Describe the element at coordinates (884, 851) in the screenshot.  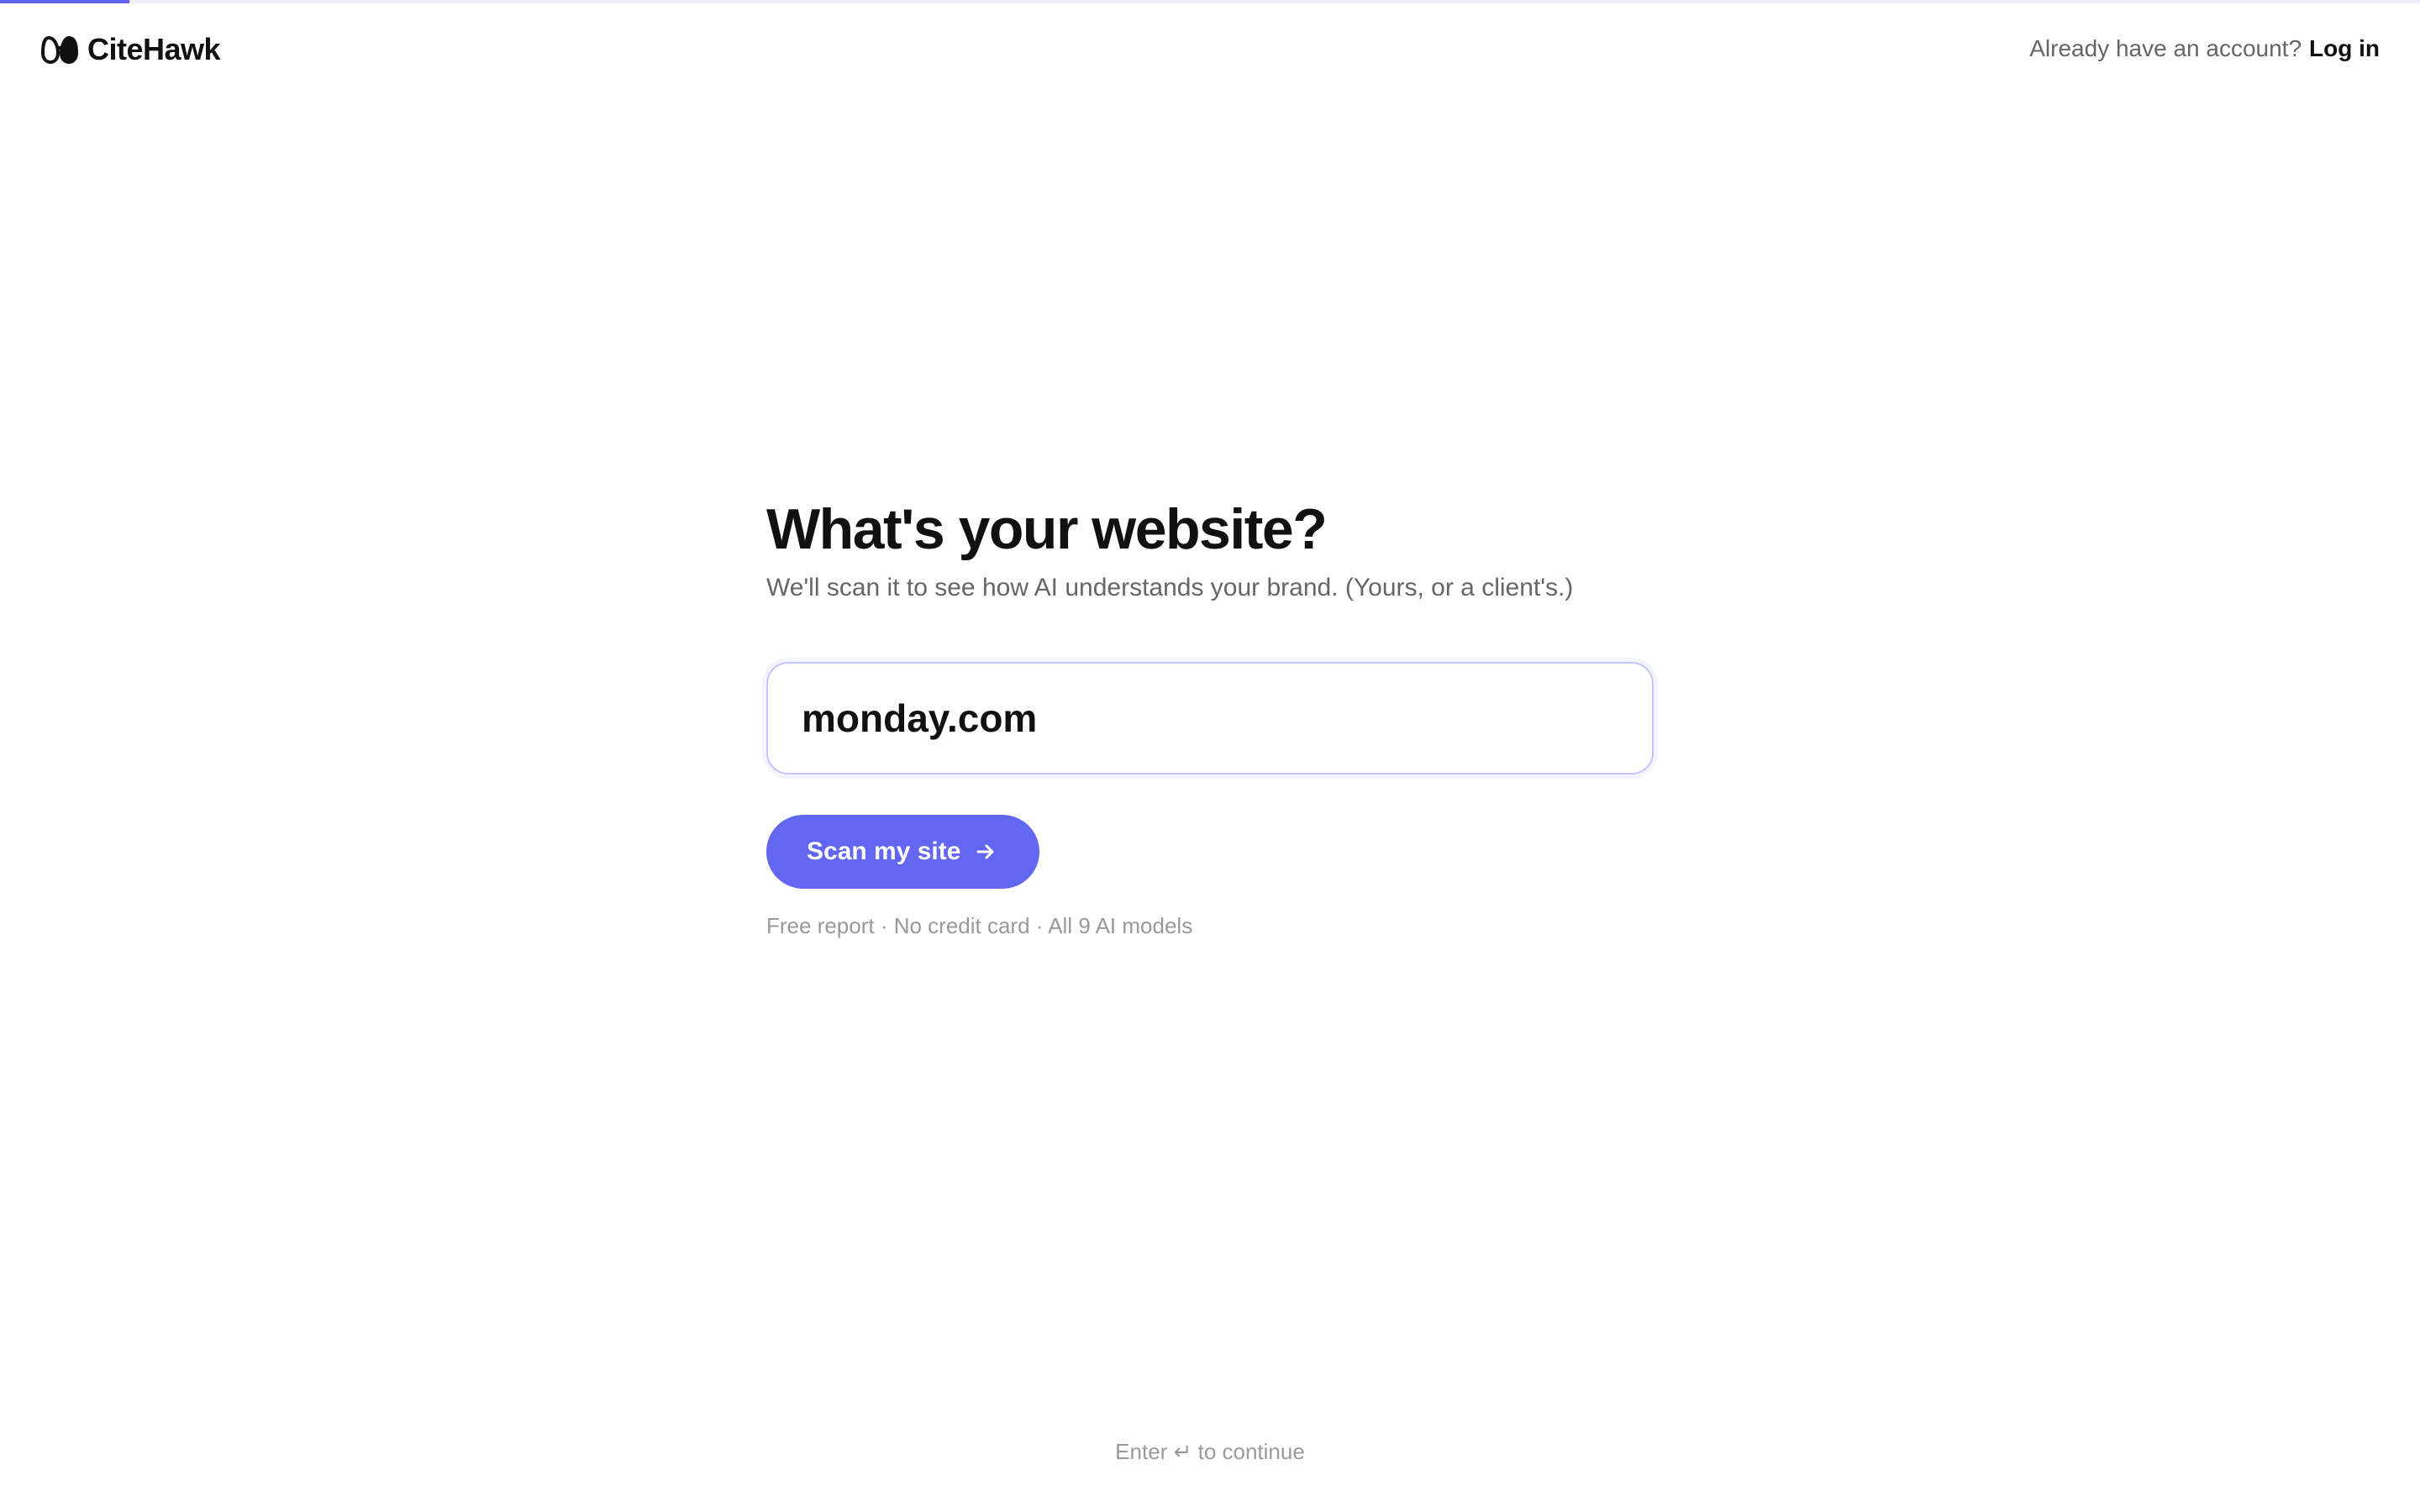
I see `scan-button-label: Scan my site` at that location.